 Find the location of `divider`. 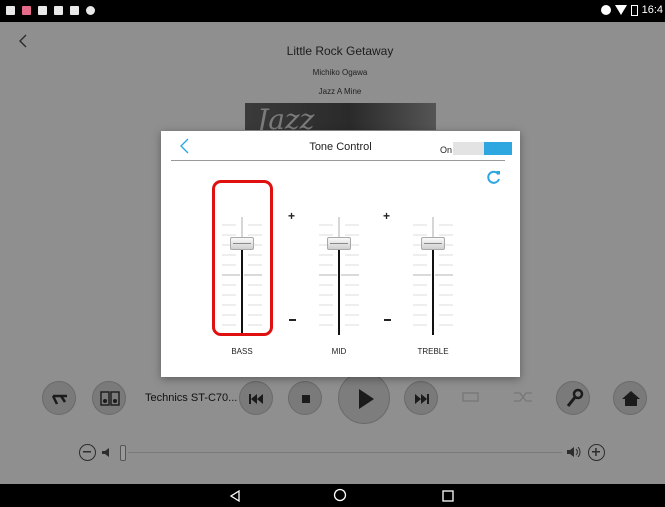

divider is located at coordinates (338, 160).